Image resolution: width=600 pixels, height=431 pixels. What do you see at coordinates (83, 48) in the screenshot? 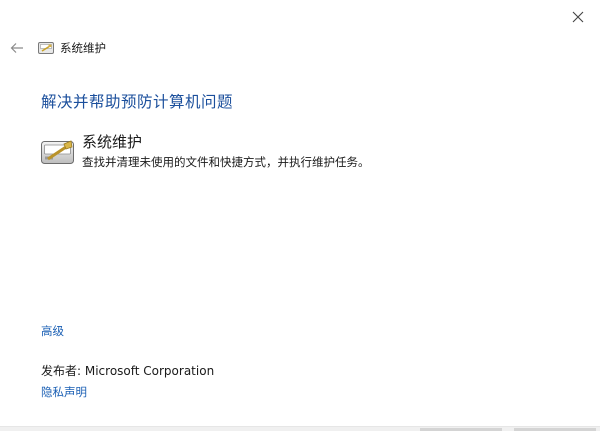
I see `nav-title: 系统维护` at bounding box center [83, 48].